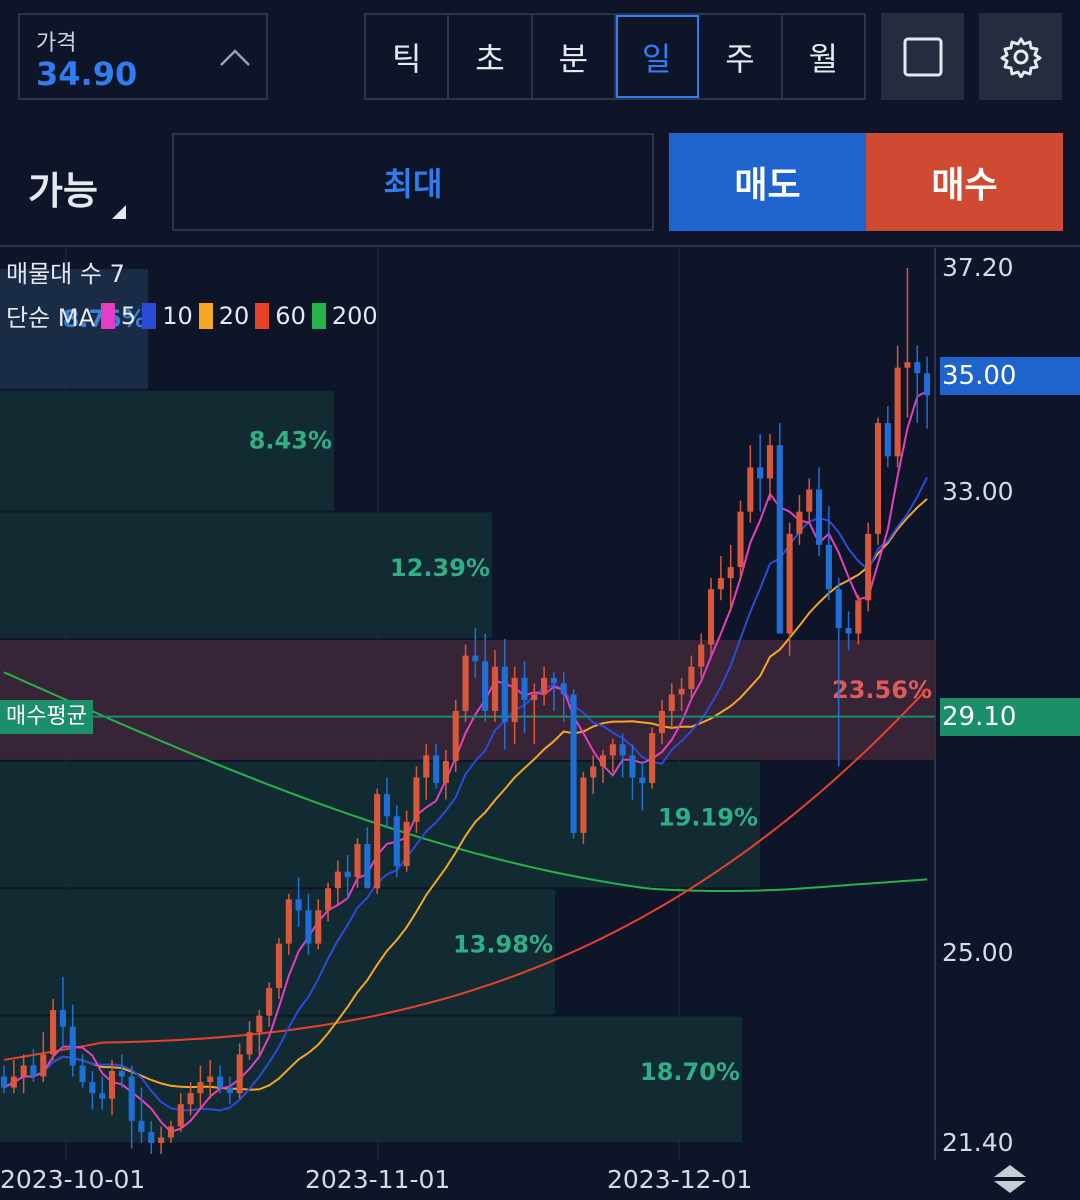 This screenshot has height=1200, width=1080. Describe the element at coordinates (491, 56) in the screenshot. I see `tab-second: 초` at that location.